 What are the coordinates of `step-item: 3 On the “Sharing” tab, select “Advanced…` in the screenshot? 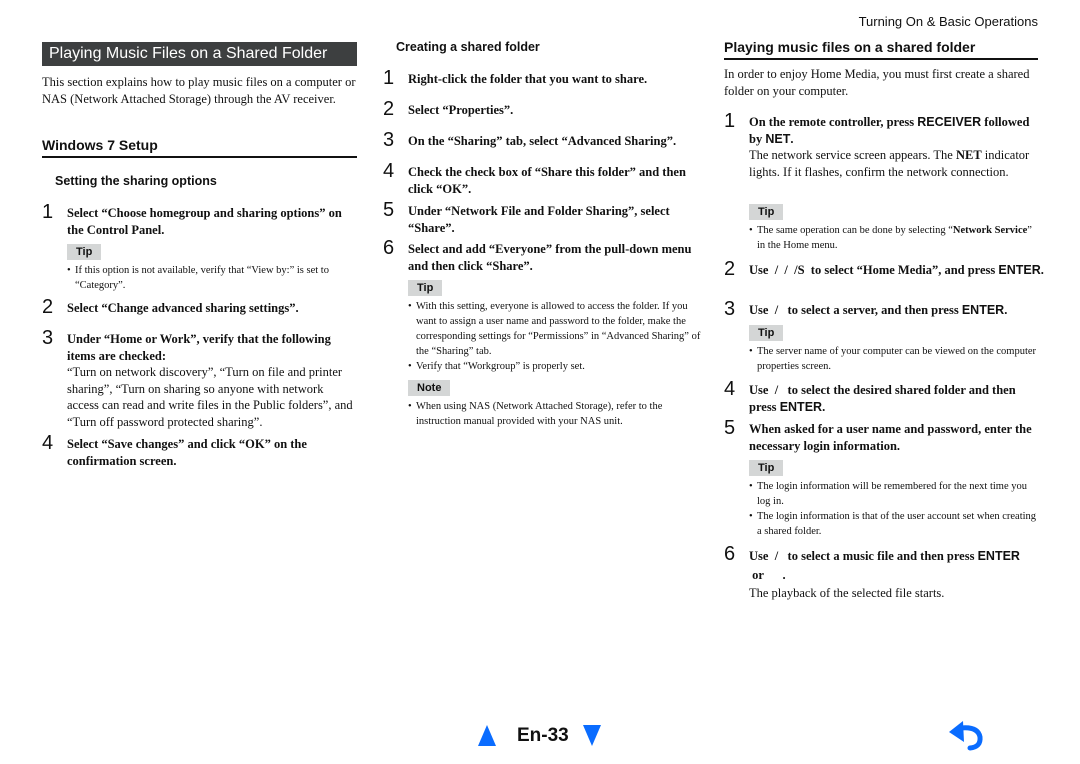 It's located at (540, 140).